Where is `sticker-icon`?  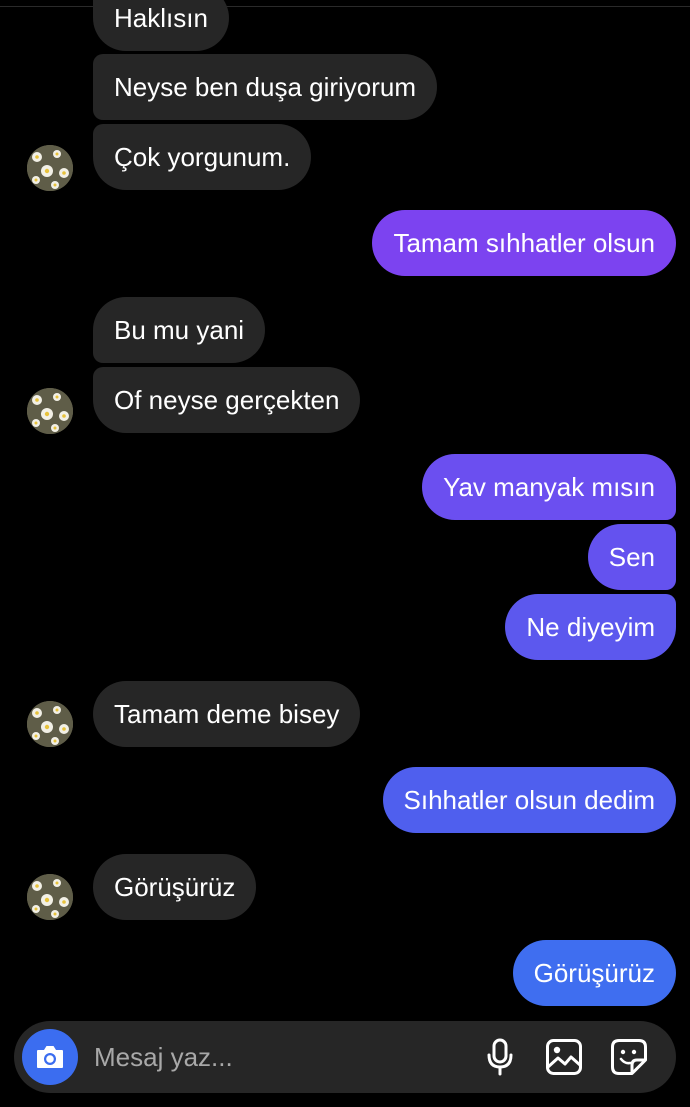 sticker-icon is located at coordinates (629, 1057).